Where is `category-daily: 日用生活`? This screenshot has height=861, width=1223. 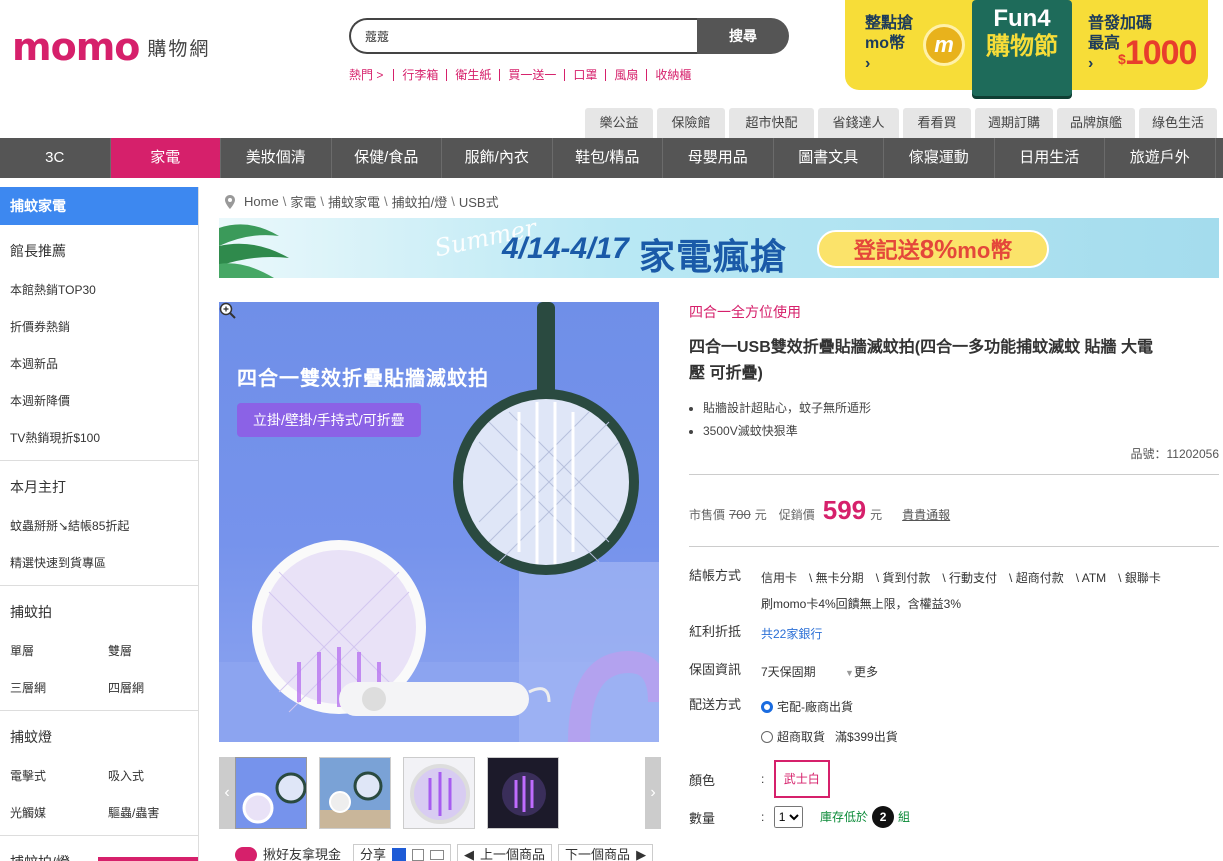
category-daily: 日用生活 is located at coordinates (1050, 158).